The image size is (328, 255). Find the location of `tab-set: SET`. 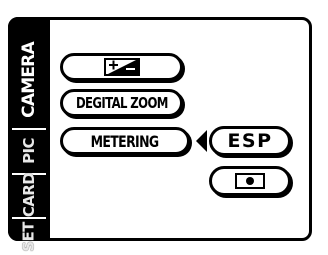

tab-set: SET is located at coordinates (29, 237).